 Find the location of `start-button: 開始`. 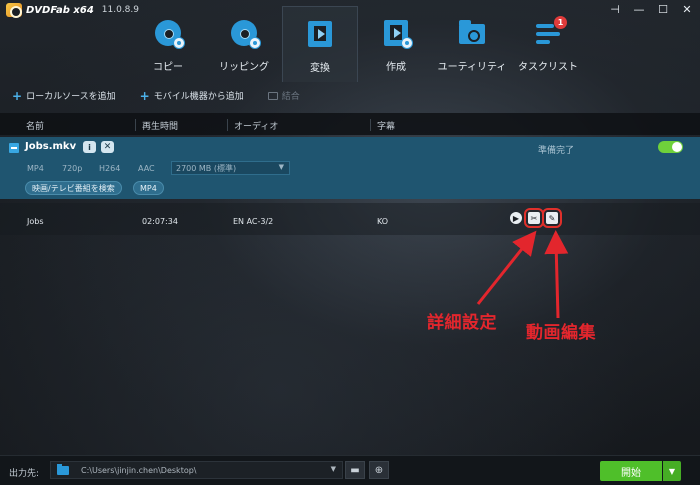

start-button: 開始 is located at coordinates (631, 471).